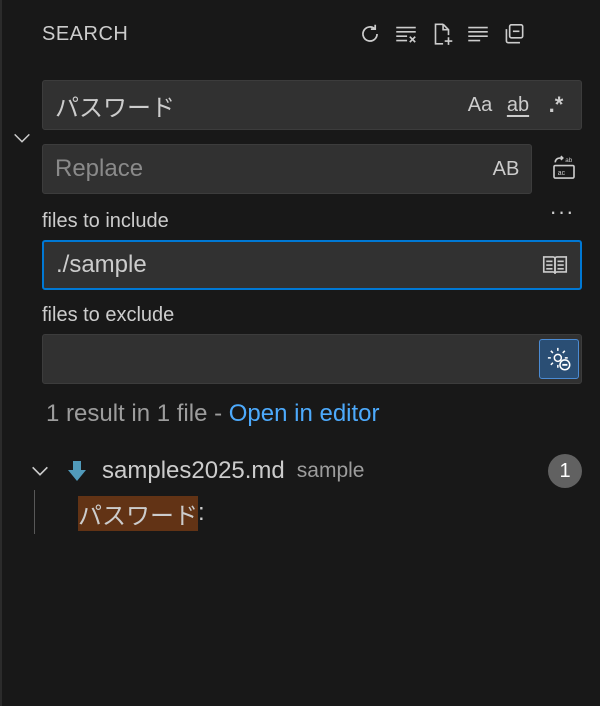 The height and width of the screenshot is (706, 600). Describe the element at coordinates (193, 470) in the screenshot. I see `result-file-name: samples2025.md` at that location.